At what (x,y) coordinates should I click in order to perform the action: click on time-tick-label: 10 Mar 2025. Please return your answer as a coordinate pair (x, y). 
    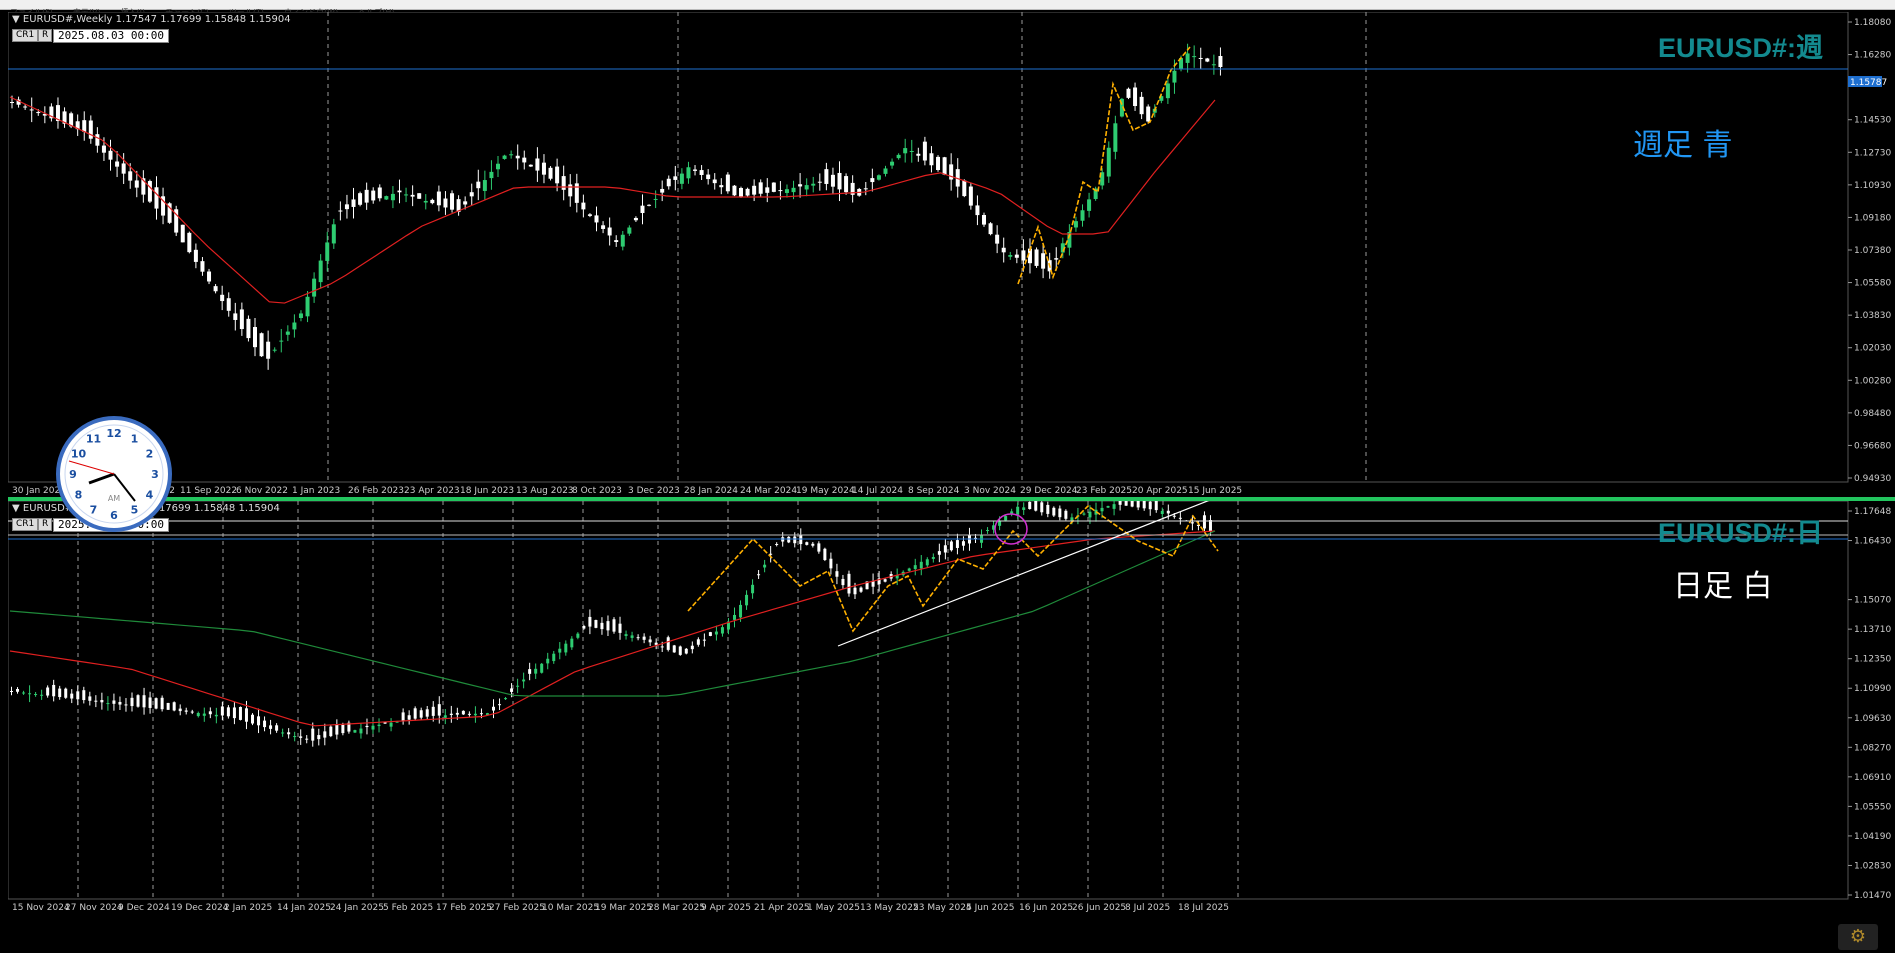
    Looking at the image, I should click on (570, 908).